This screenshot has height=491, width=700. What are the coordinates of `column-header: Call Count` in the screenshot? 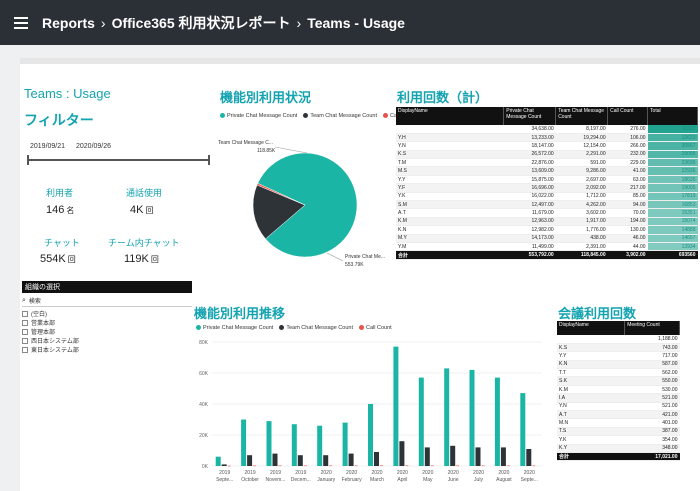 It's located at (628, 116).